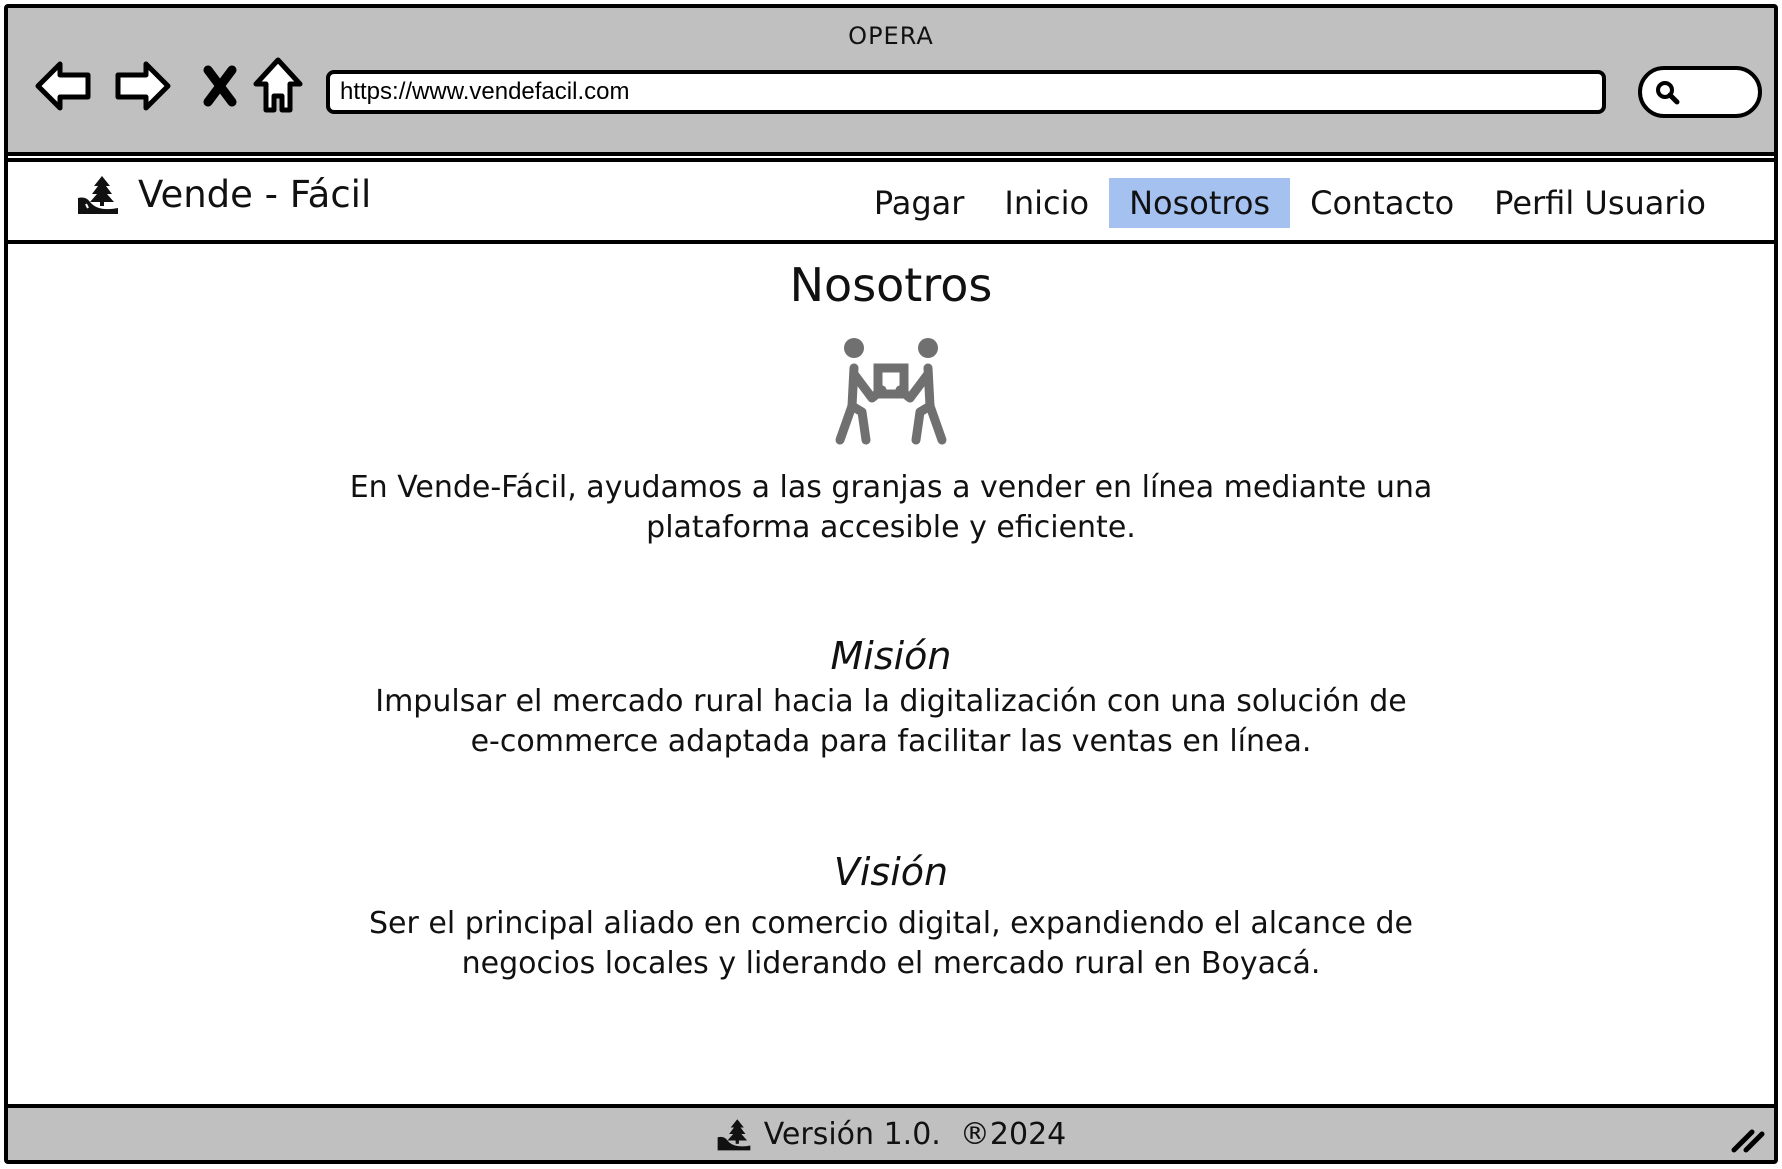 The width and height of the screenshot is (1782, 1169). What do you see at coordinates (891, 656) in the screenshot?
I see `mission-heading: Misión` at bounding box center [891, 656].